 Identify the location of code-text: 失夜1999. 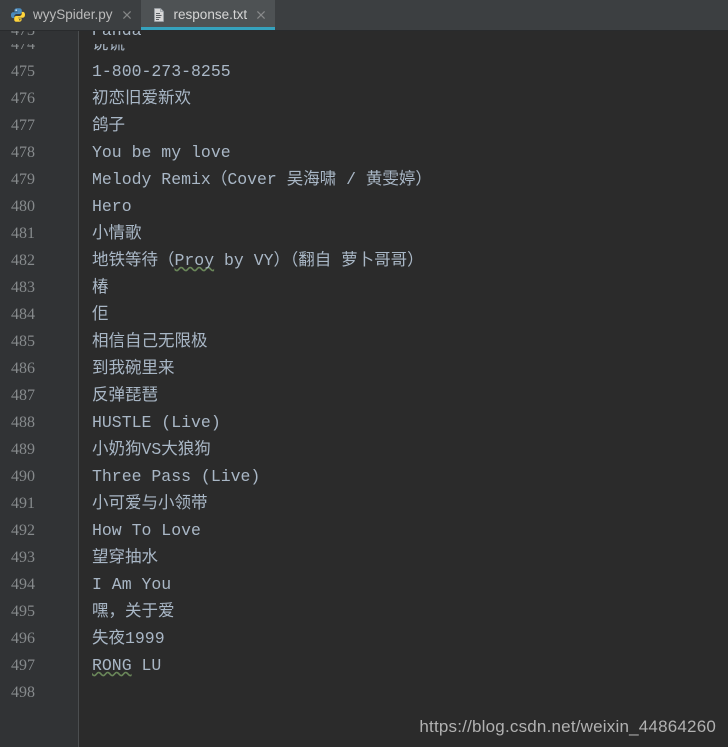
(128, 638).